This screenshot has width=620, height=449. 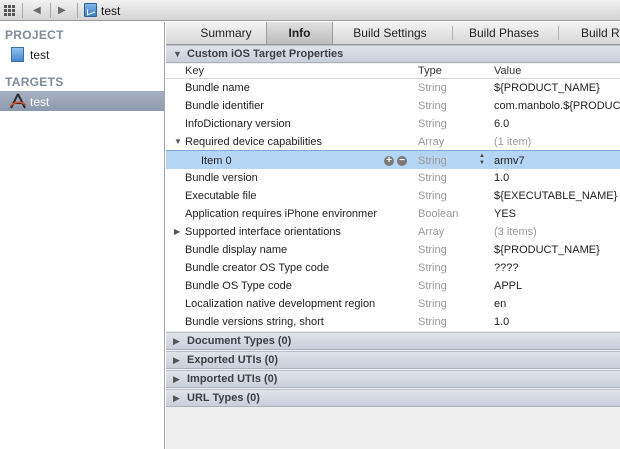 What do you see at coordinates (9, 10) in the screenshot?
I see `related-items-grid-icon` at bounding box center [9, 10].